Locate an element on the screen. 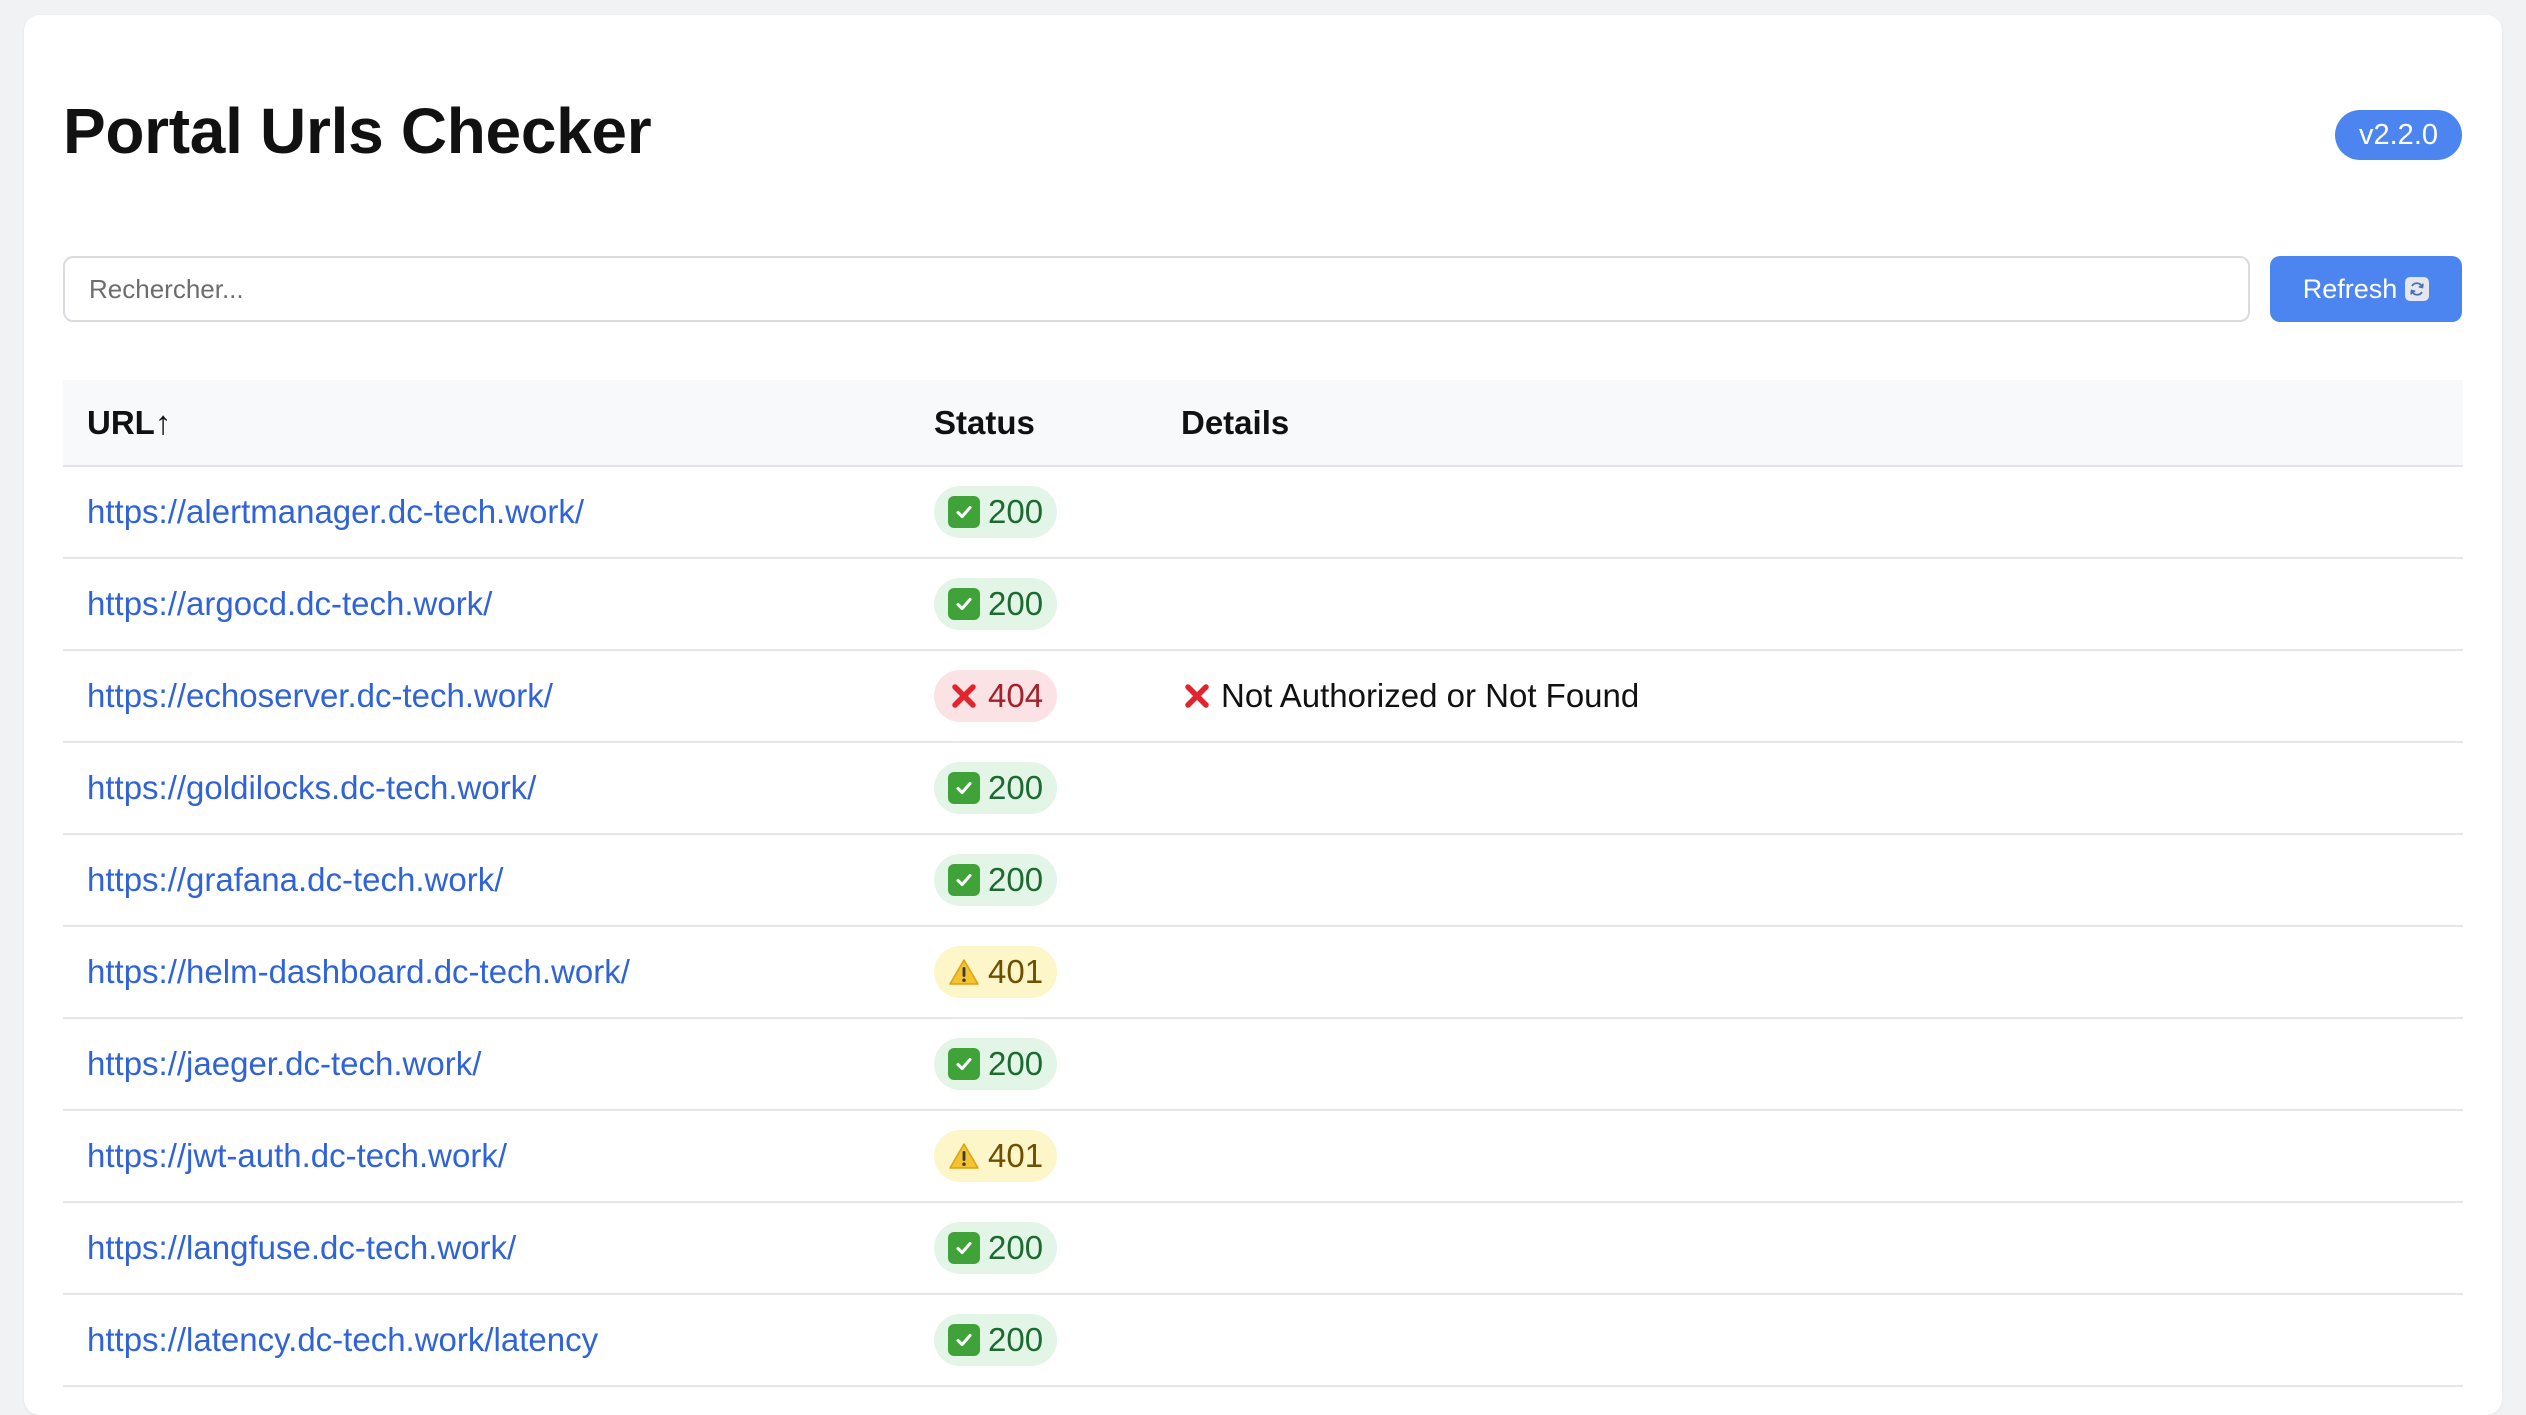  table-row: https://argocd.dc-tech.work/200 is located at coordinates (1263, 605).